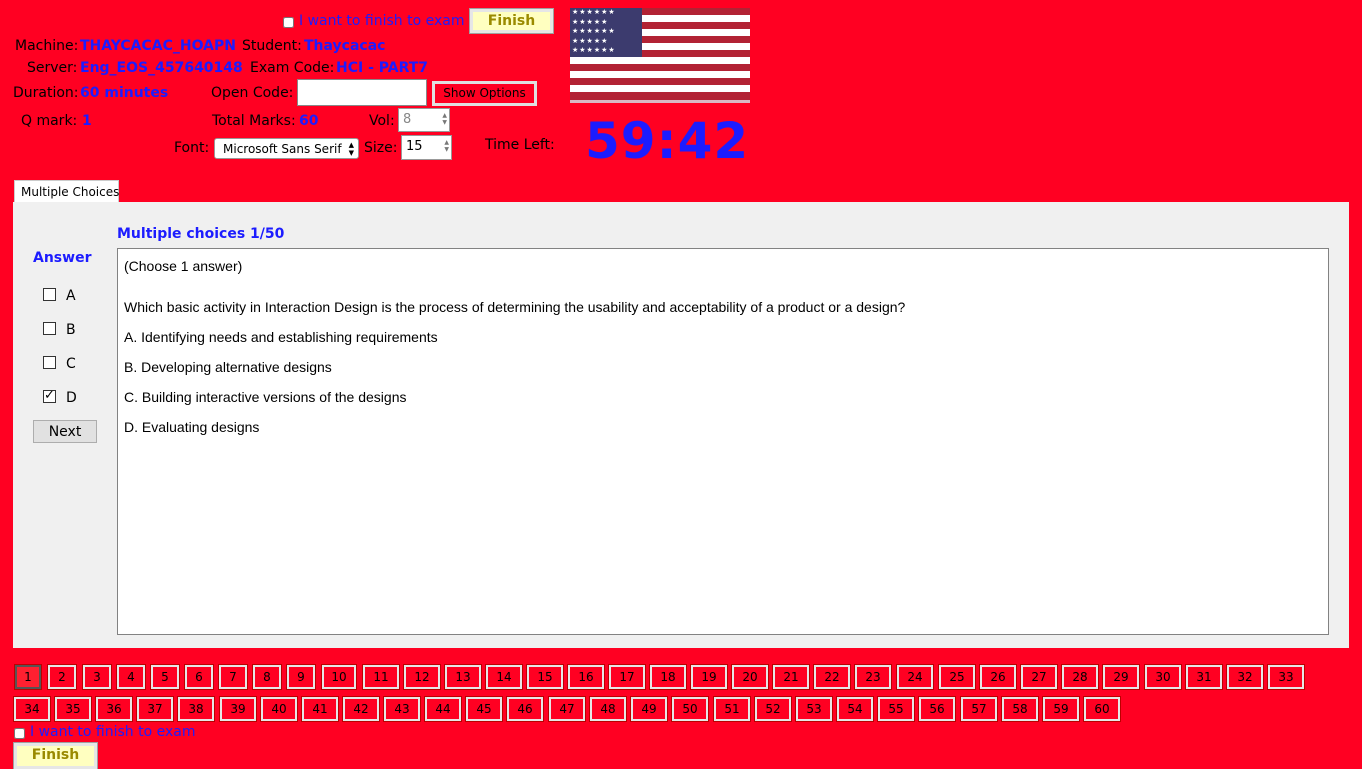  I want to click on question-header: Multiple choices 1/50, so click(201, 234).